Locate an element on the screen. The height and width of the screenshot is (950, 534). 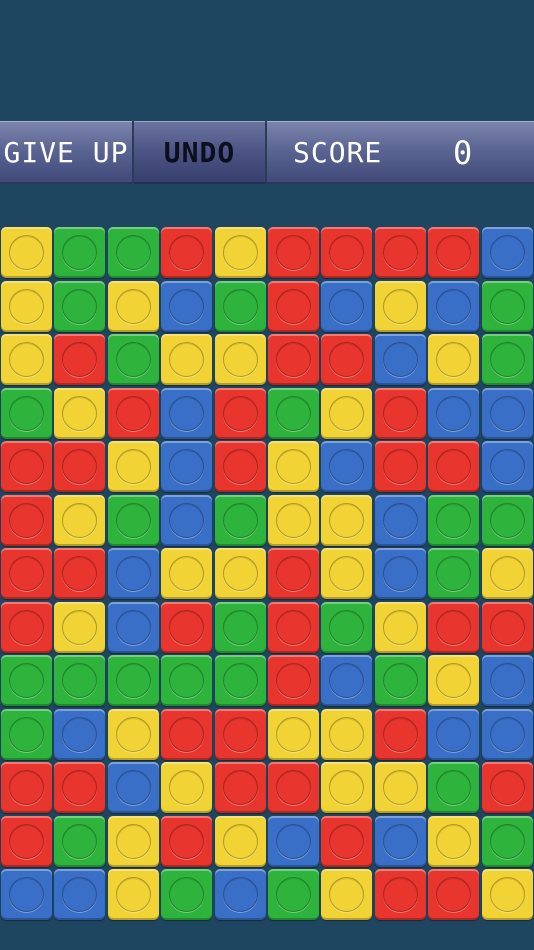
undo-button: UNDO is located at coordinates (199, 152).